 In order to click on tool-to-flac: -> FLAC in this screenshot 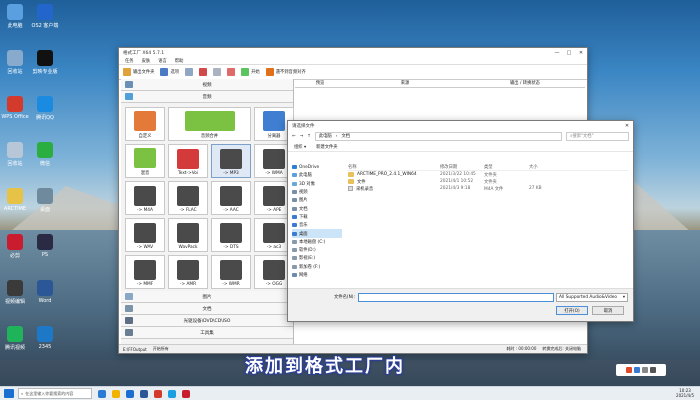, I will do `click(188, 198)`.